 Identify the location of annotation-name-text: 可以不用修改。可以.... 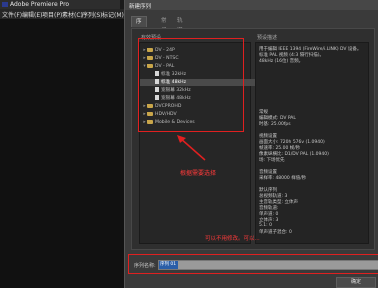
(232, 239).